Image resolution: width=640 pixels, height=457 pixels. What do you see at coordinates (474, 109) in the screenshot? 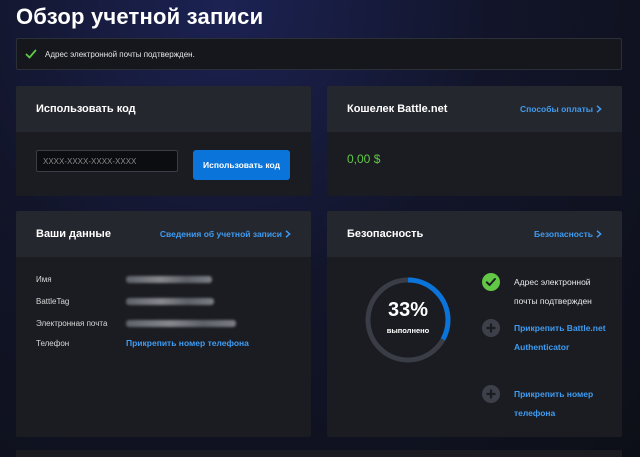
I see `card-header: Кошелек Battle.net Способы оплаты` at bounding box center [474, 109].